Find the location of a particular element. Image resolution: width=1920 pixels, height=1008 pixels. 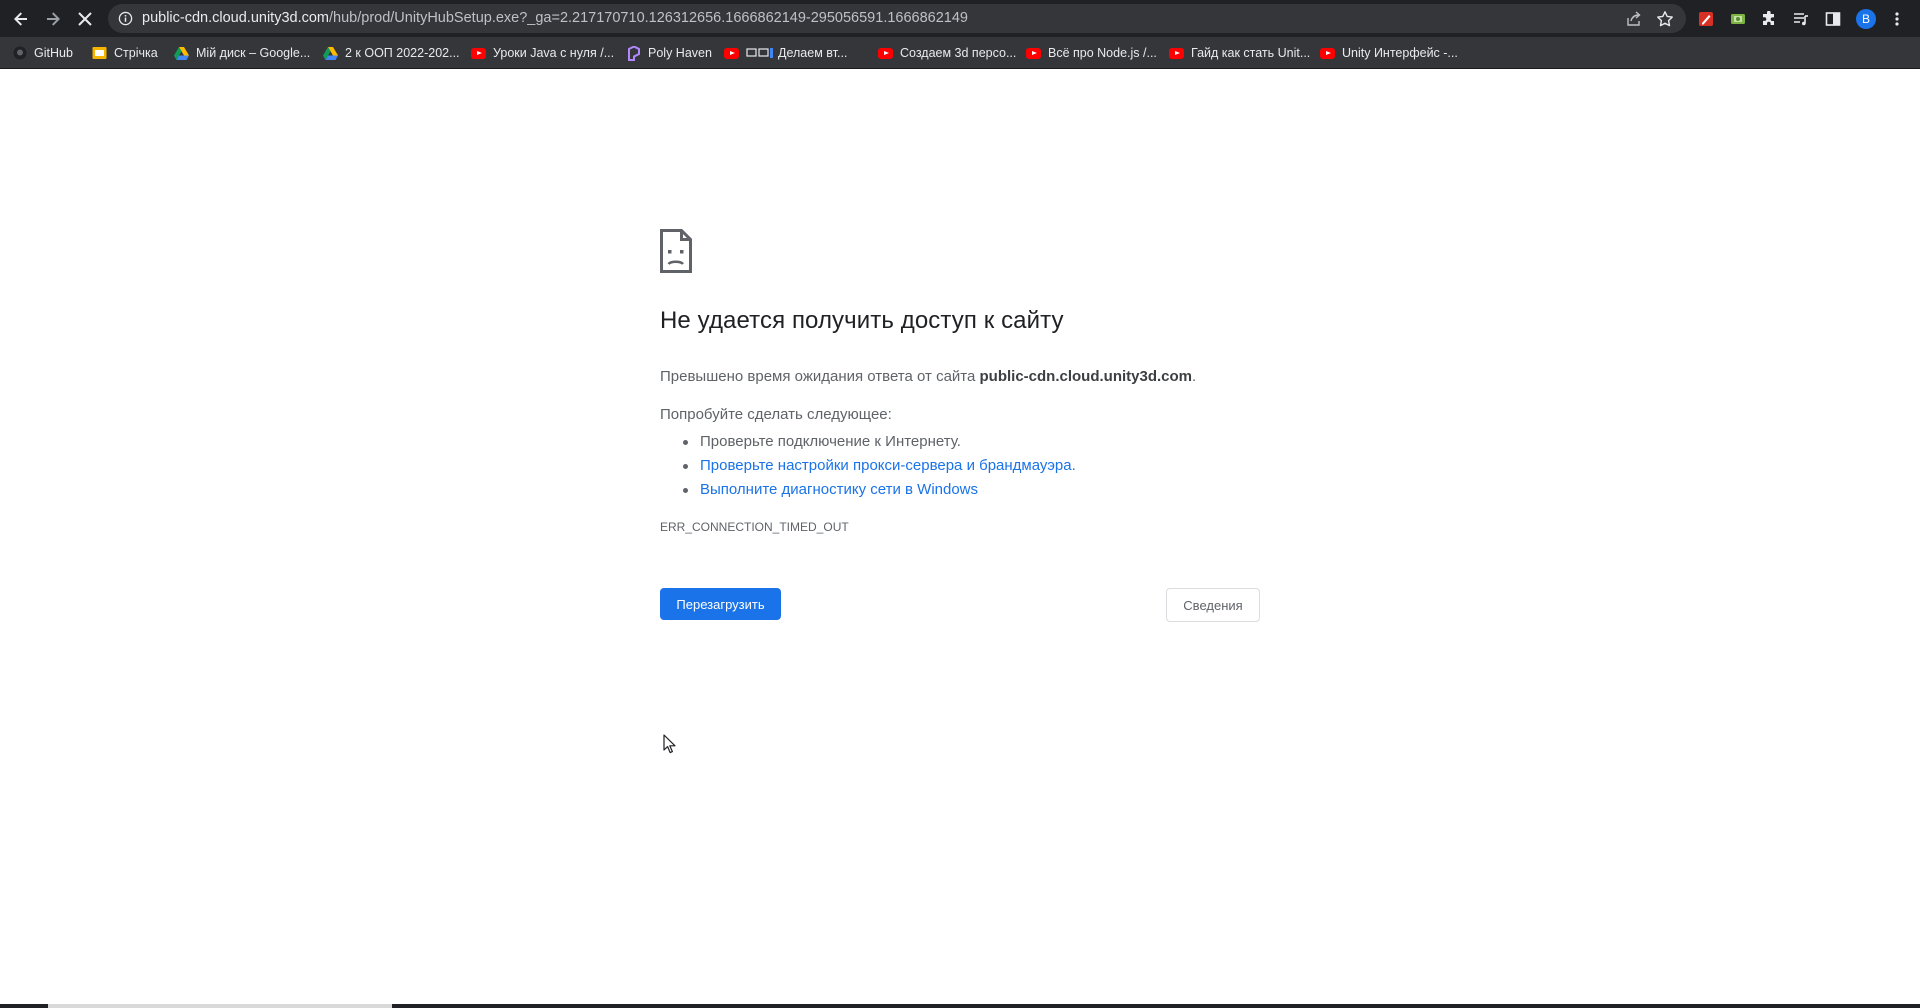

summary-text: Превышено время ожидания ответа от сайта is located at coordinates (820, 376).